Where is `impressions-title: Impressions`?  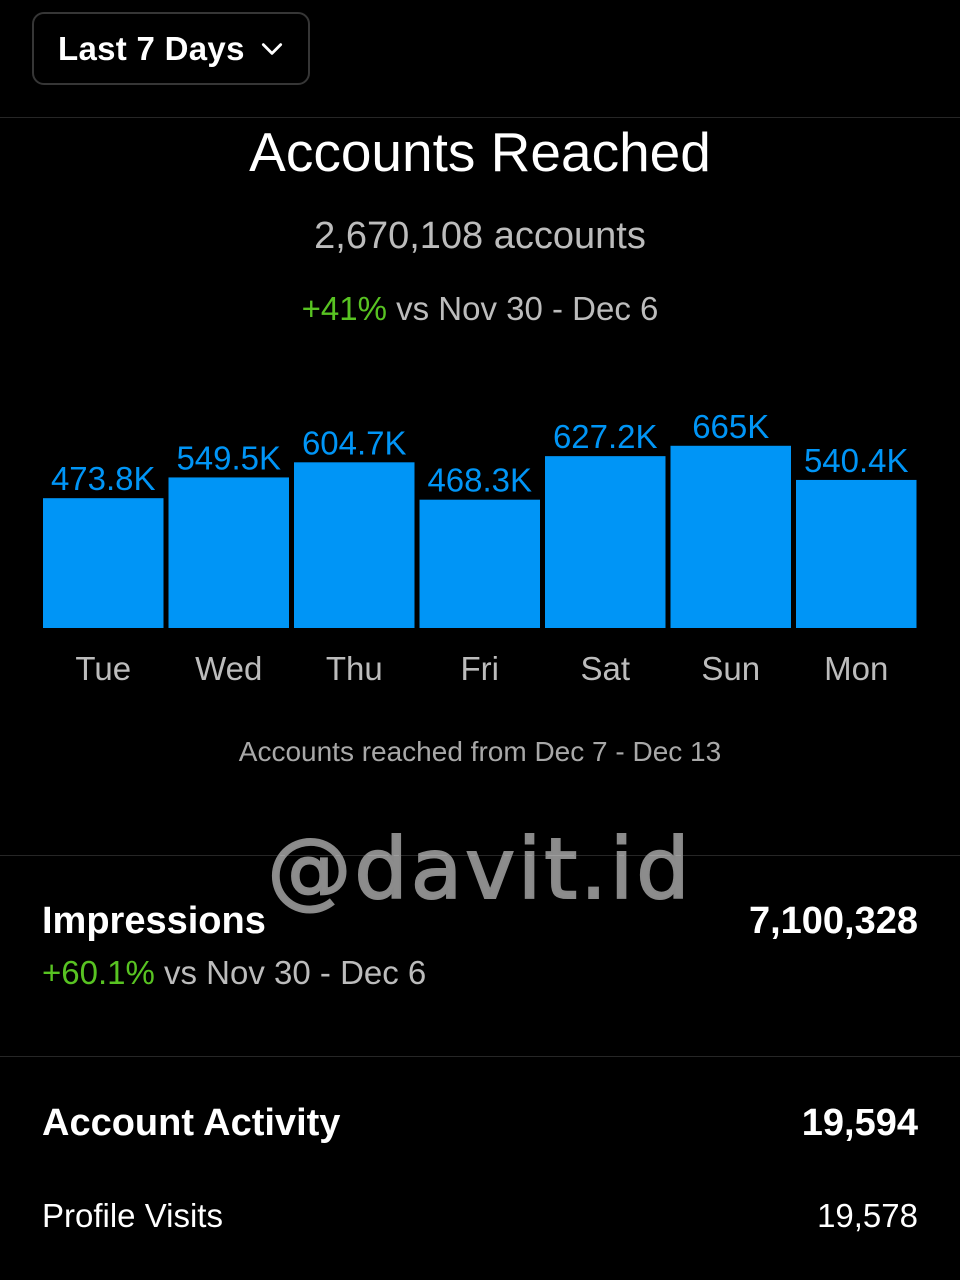
impressions-title: Impressions is located at coordinates (154, 921).